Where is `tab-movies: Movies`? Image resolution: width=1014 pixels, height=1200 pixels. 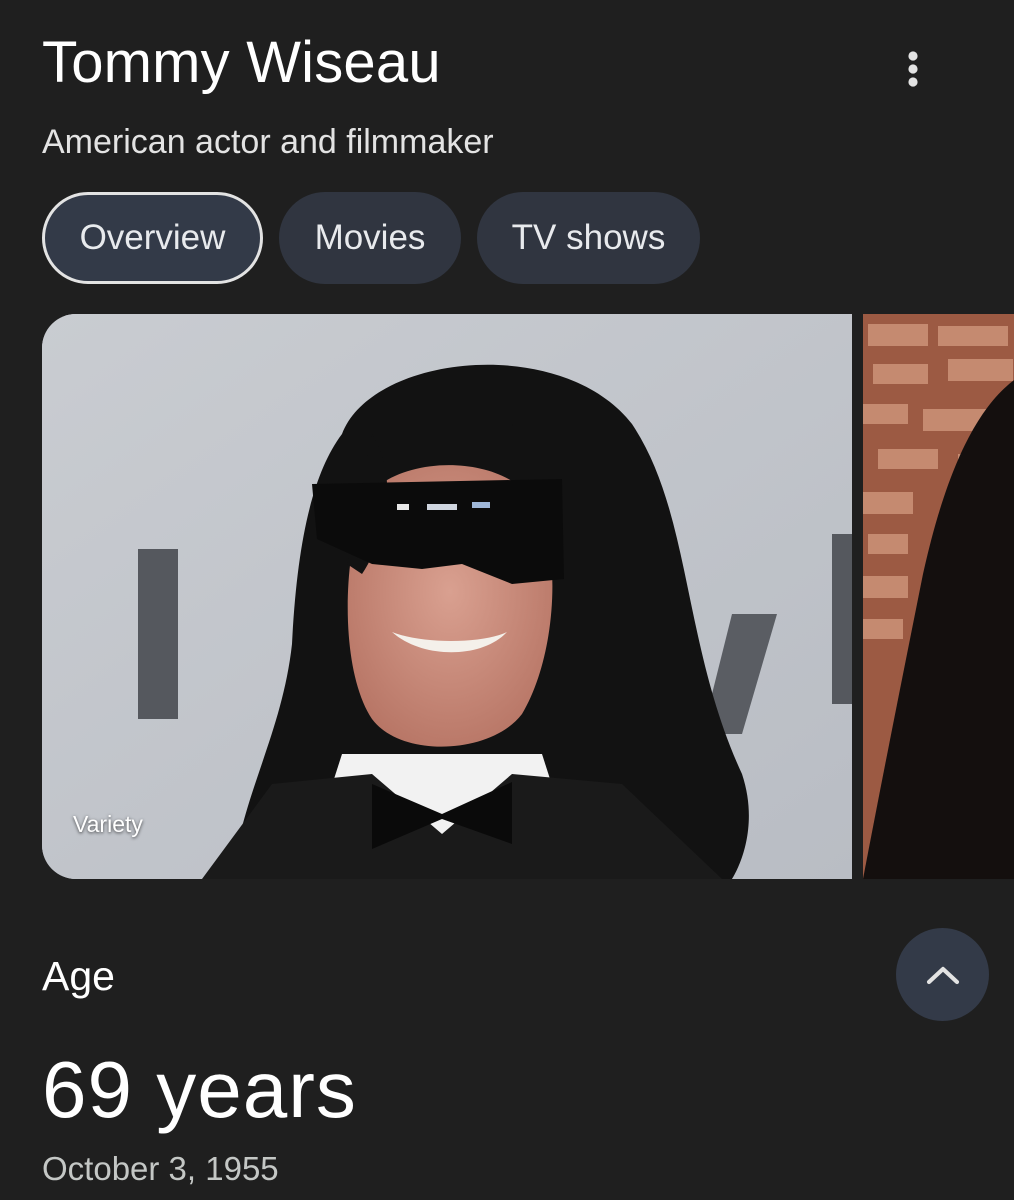 tab-movies: Movies is located at coordinates (370, 238).